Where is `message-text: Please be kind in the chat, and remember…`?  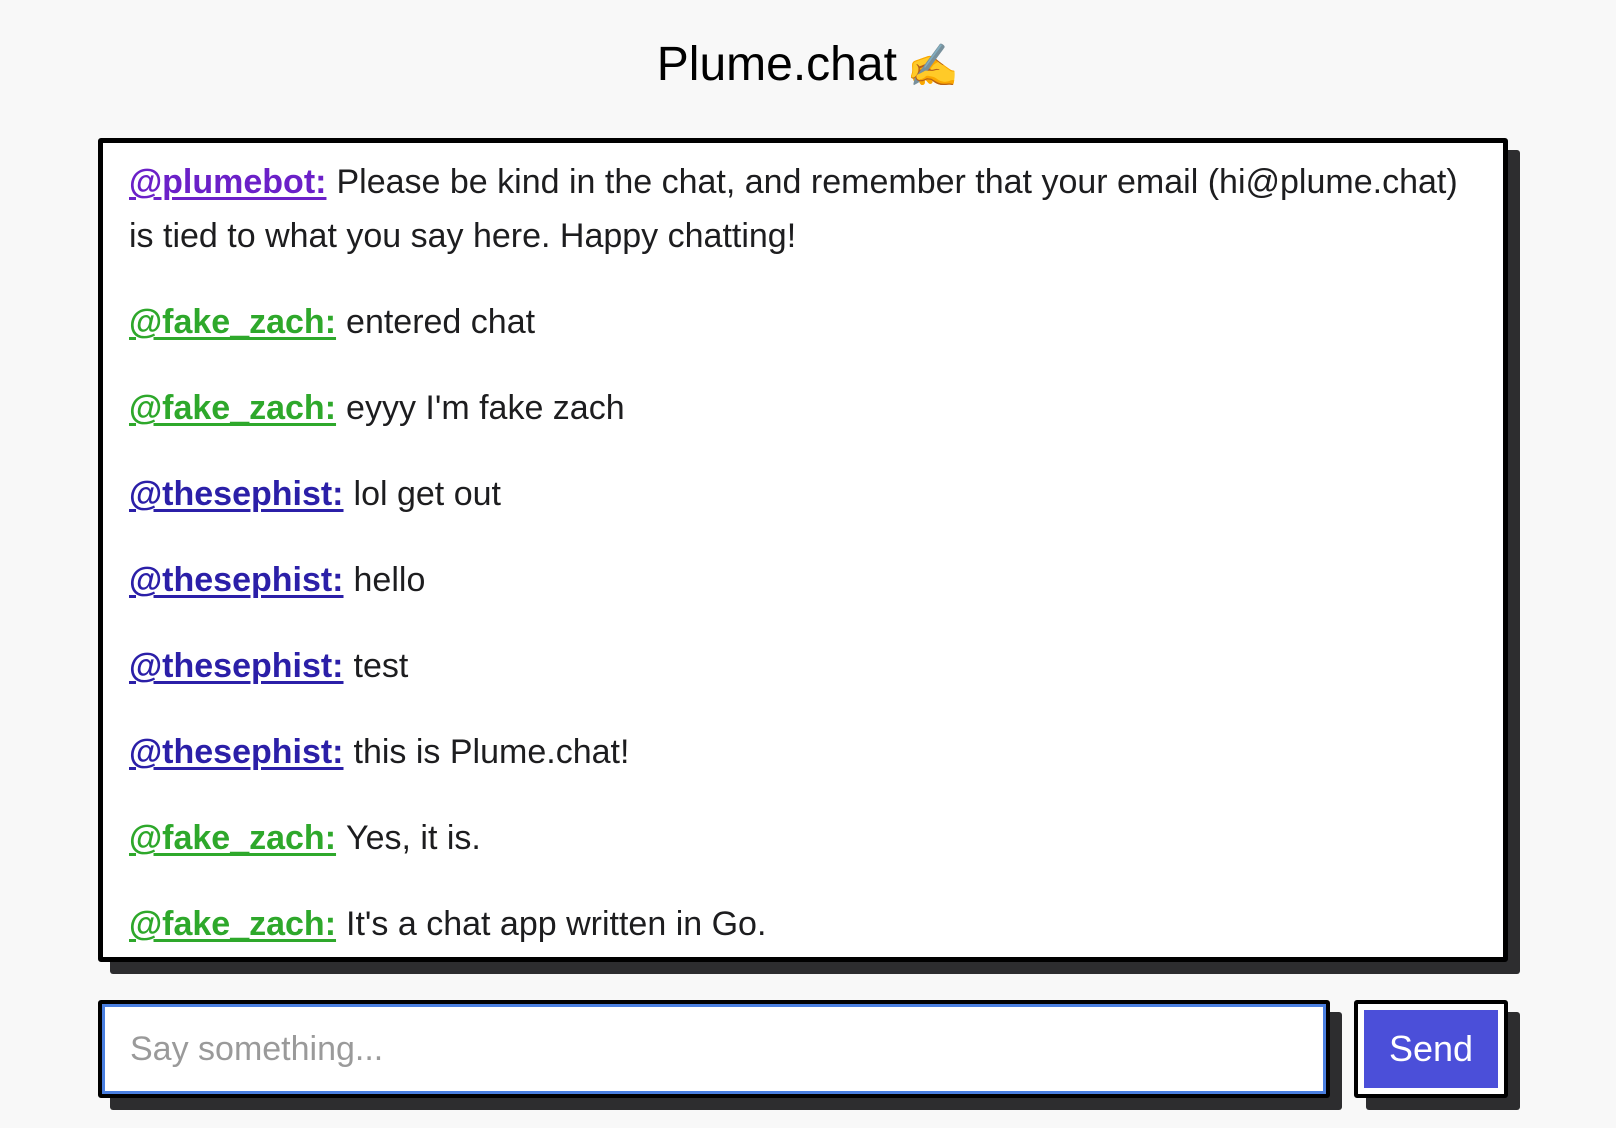 message-text: Please be kind in the chat, and remember… is located at coordinates (793, 209).